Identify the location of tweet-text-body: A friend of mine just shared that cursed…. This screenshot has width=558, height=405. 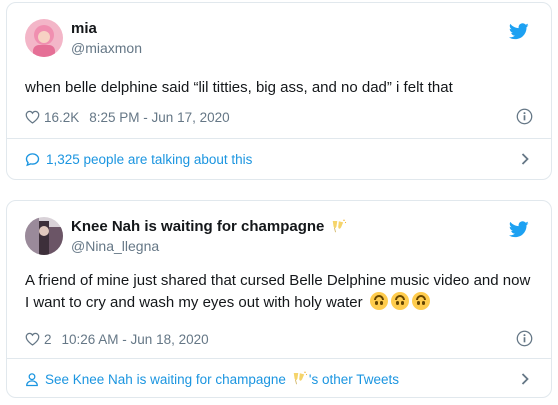
(278, 291).